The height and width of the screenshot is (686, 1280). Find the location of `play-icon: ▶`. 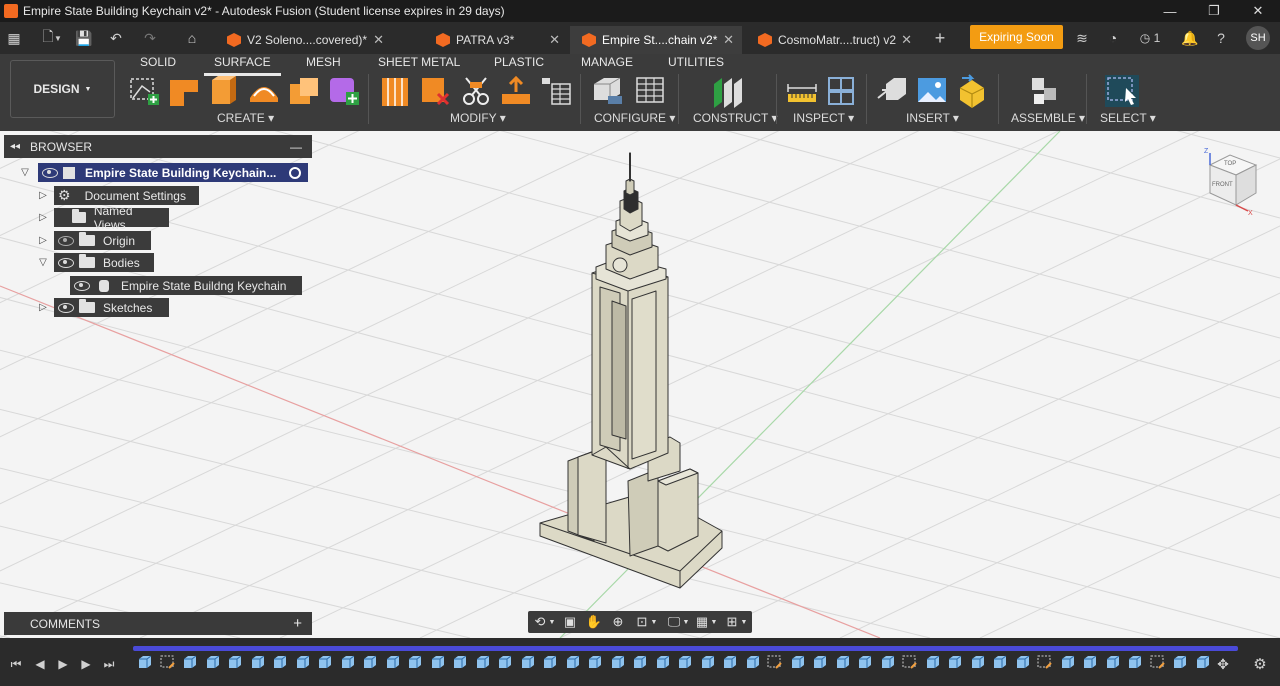

play-icon: ▶ is located at coordinates (63, 664).